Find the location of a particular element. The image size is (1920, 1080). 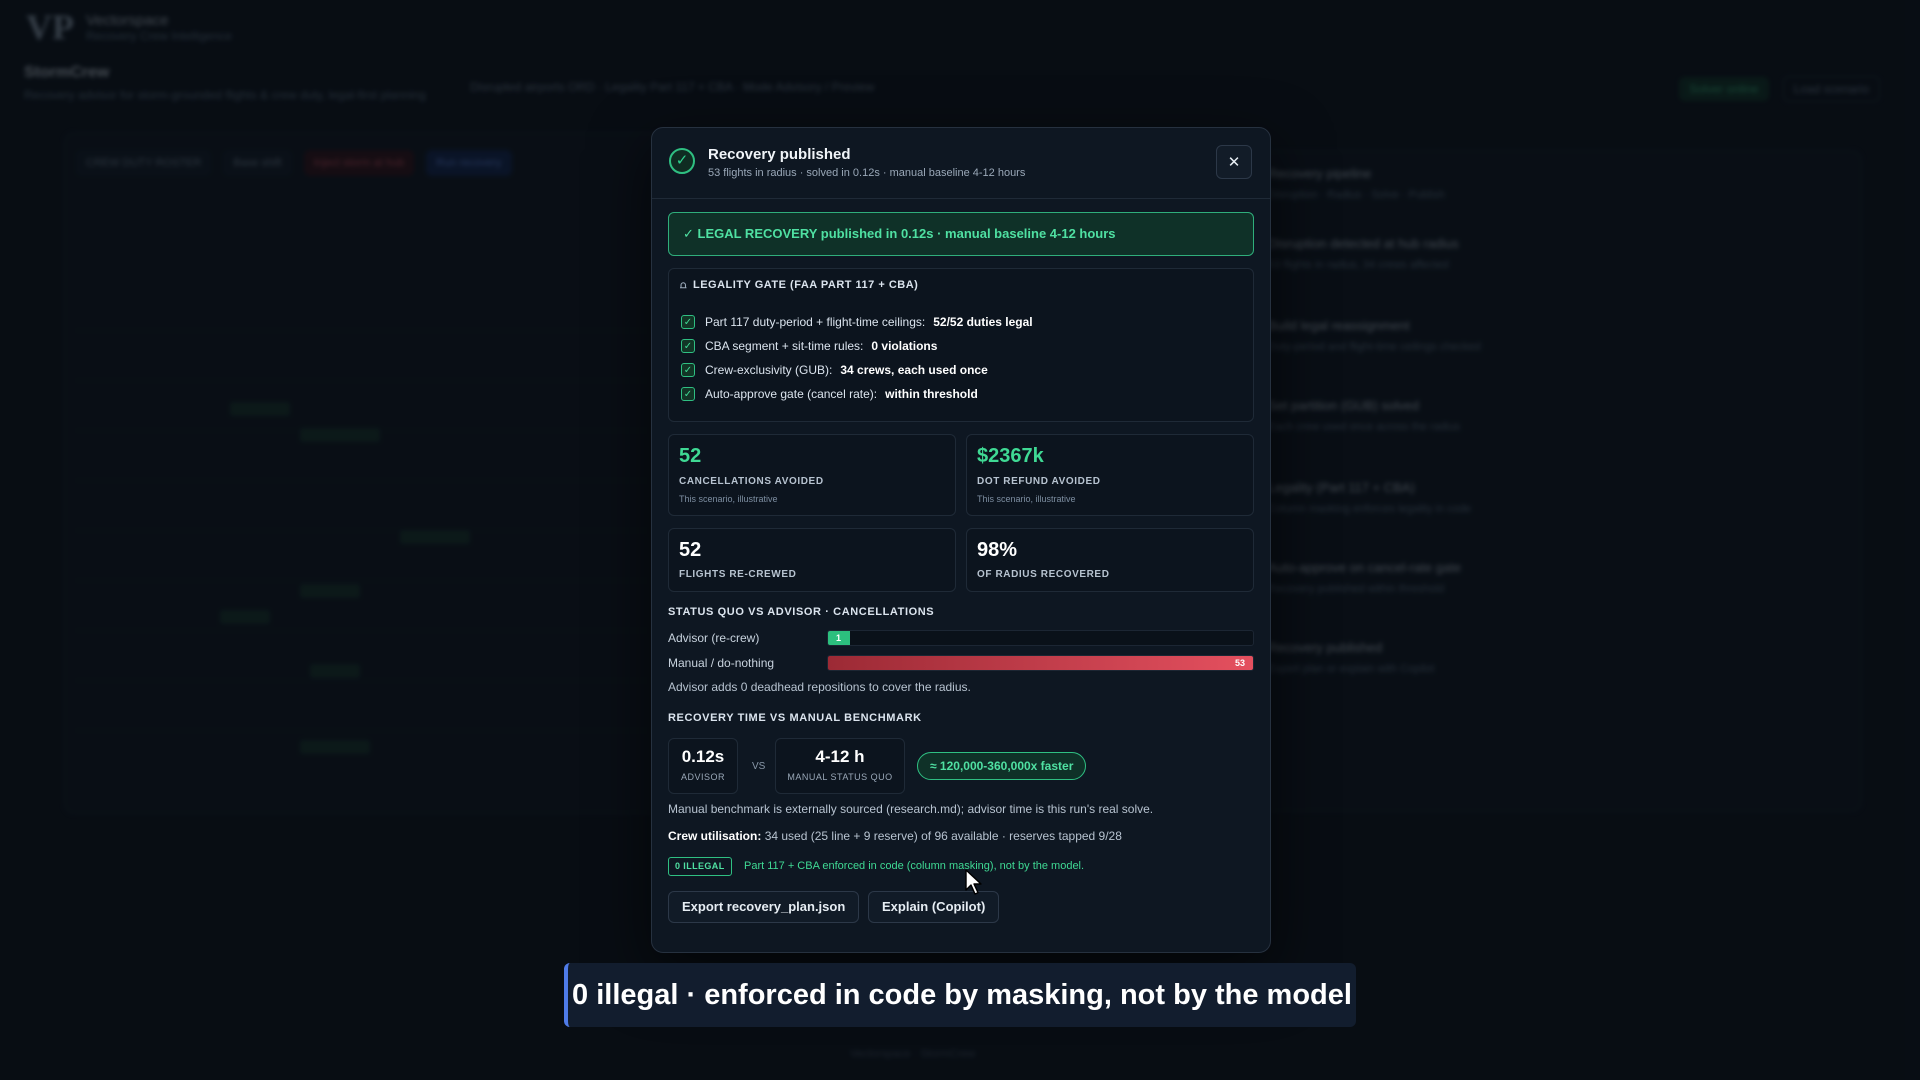

comparison-bar-value: 1 is located at coordinates (839, 638).